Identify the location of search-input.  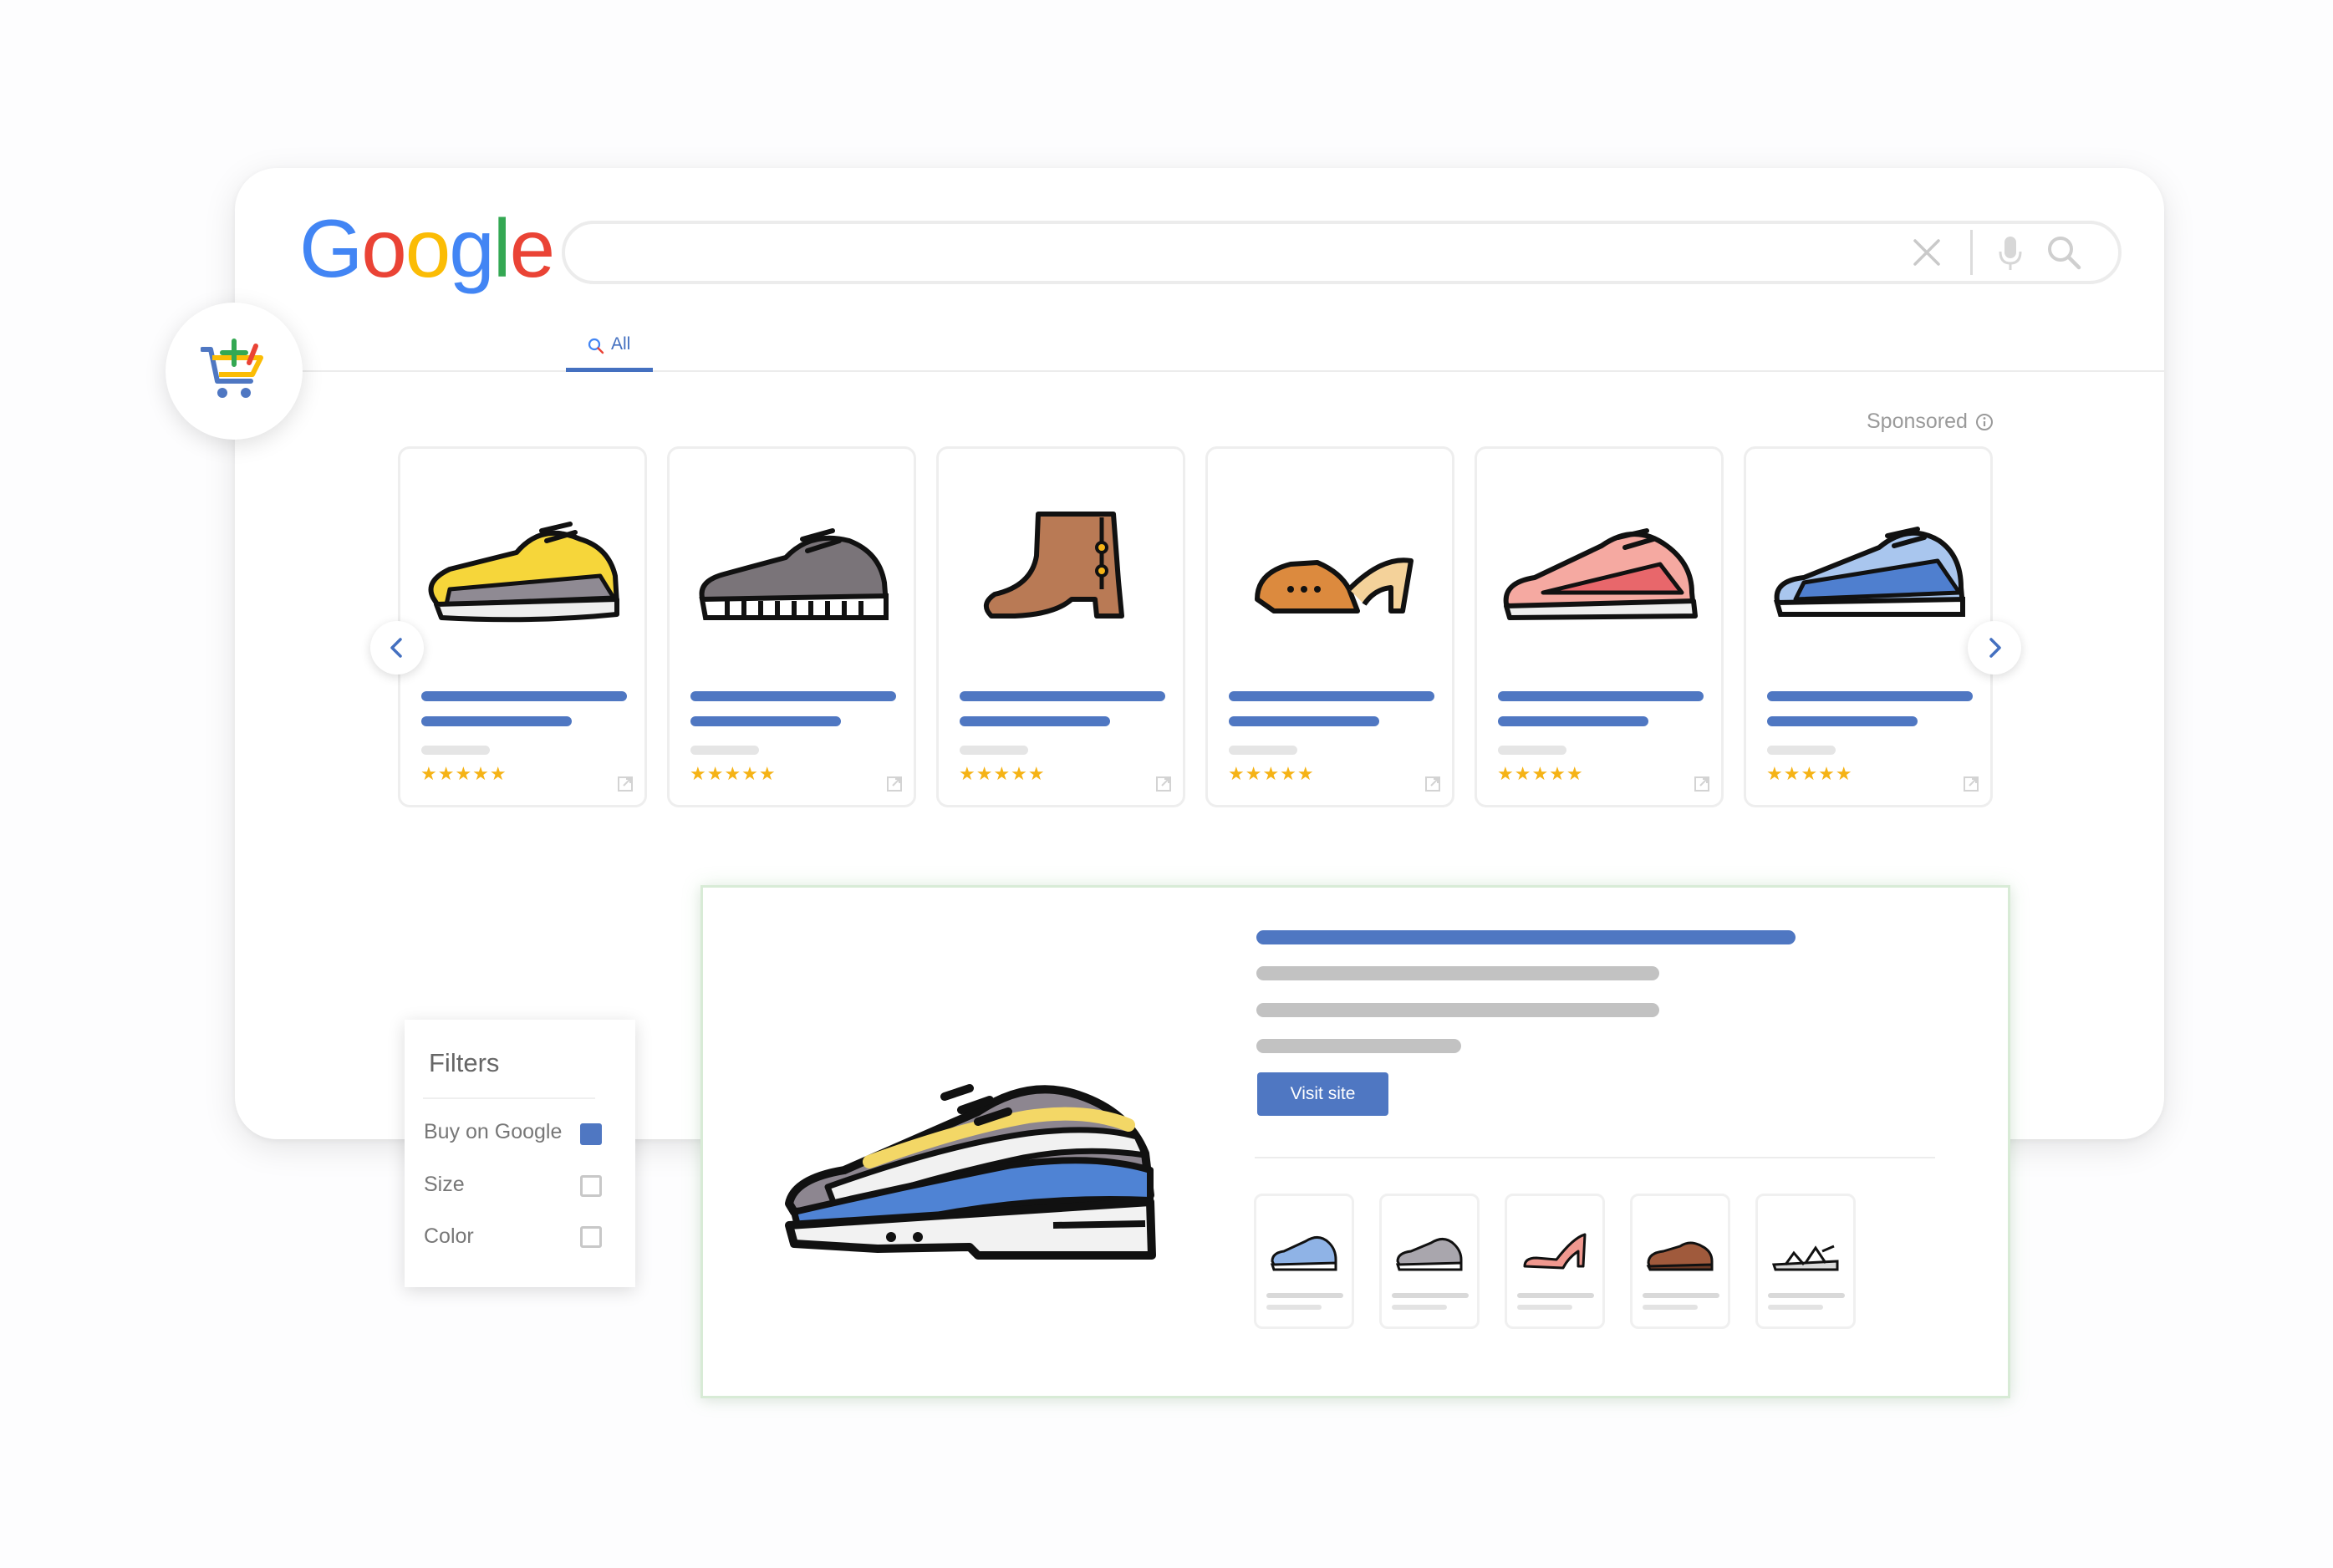
(1342, 252).